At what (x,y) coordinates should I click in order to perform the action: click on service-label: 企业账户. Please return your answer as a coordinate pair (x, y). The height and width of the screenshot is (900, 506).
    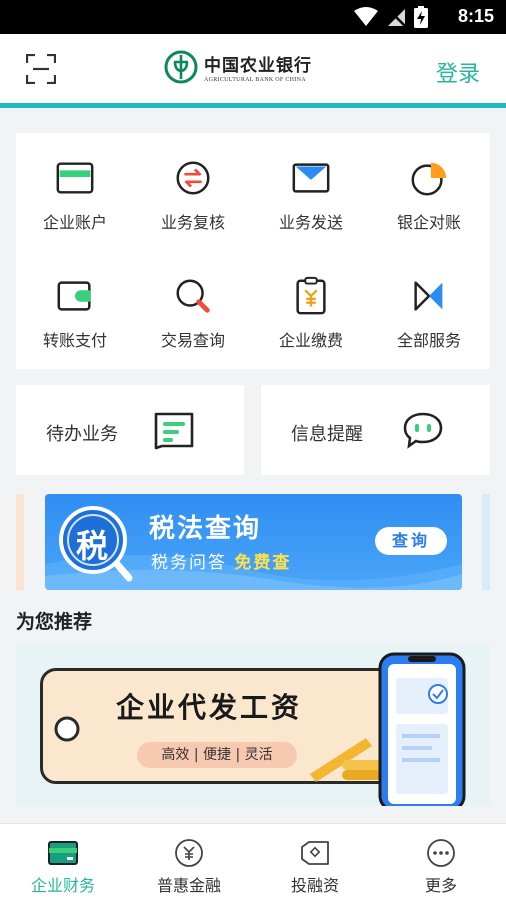
    Looking at the image, I should click on (74, 222).